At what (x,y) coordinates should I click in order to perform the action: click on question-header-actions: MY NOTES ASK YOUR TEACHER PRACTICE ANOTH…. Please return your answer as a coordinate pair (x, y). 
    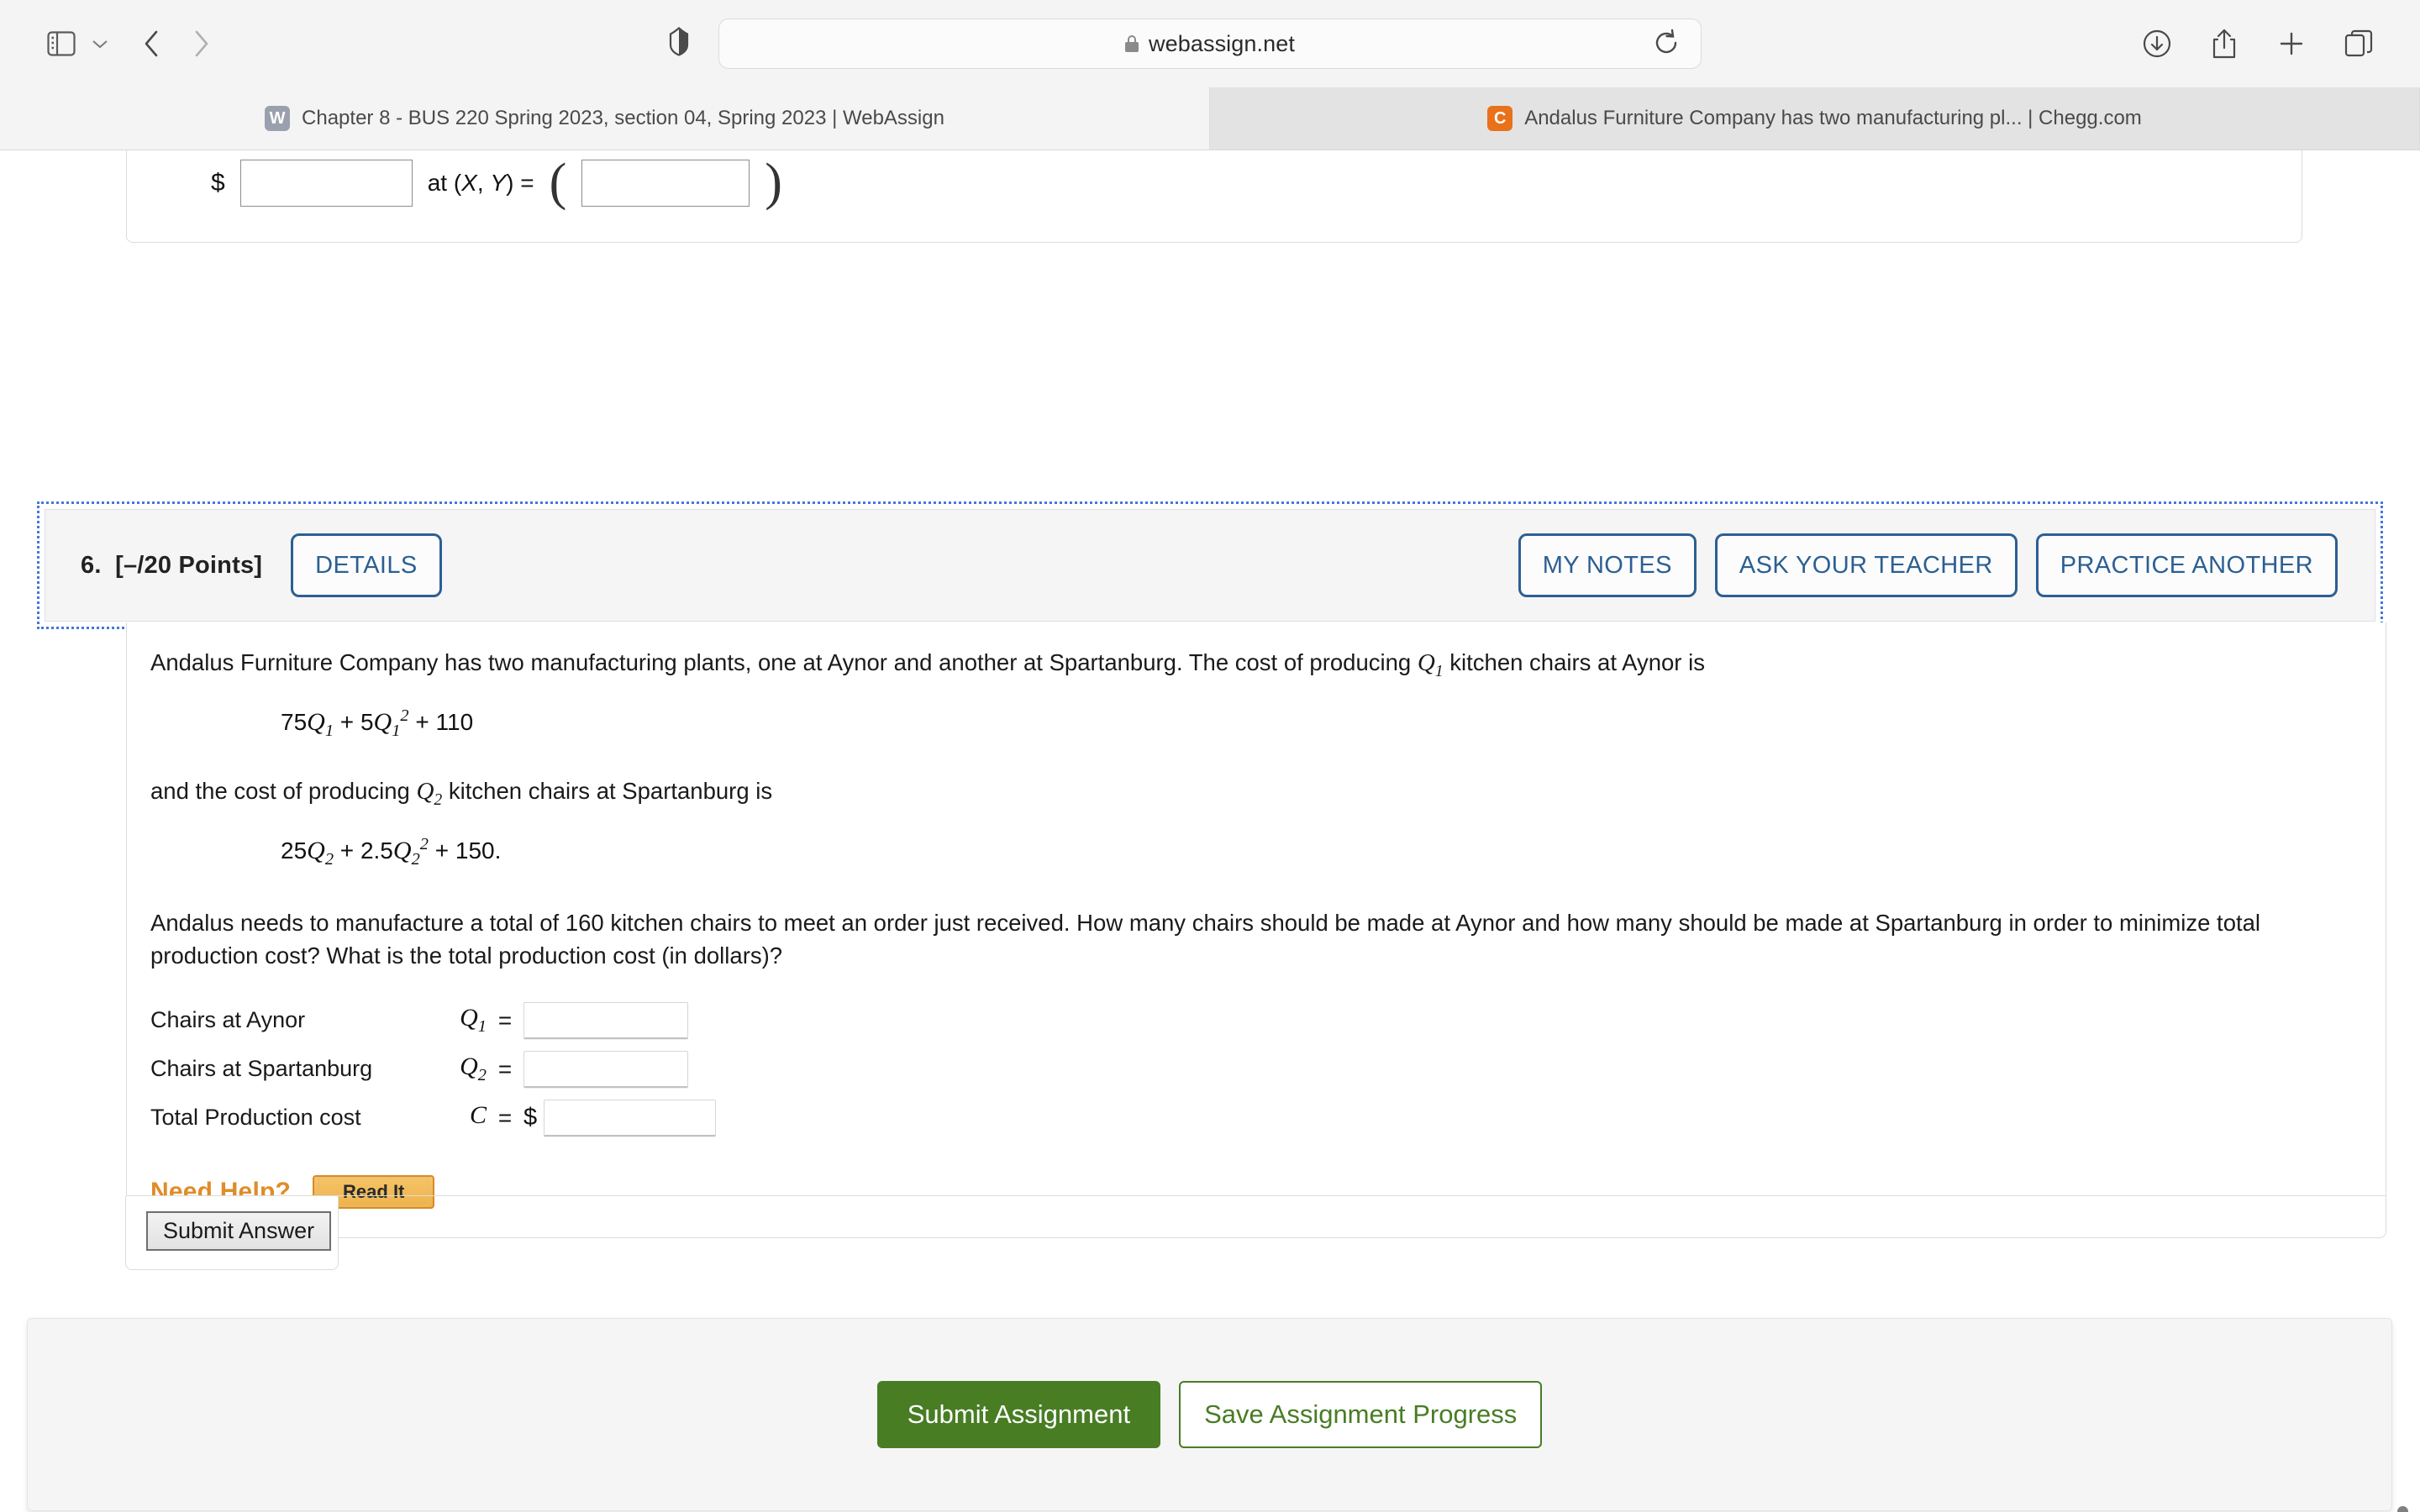
    Looking at the image, I should click on (1928, 565).